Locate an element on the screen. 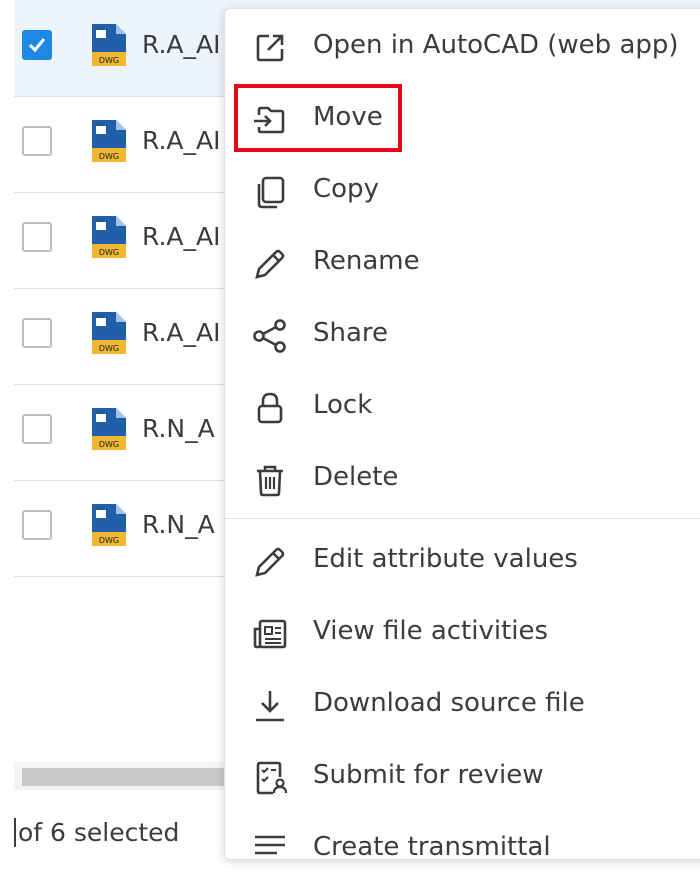 The width and height of the screenshot is (700, 879). lock-icon is located at coordinates (270, 408).